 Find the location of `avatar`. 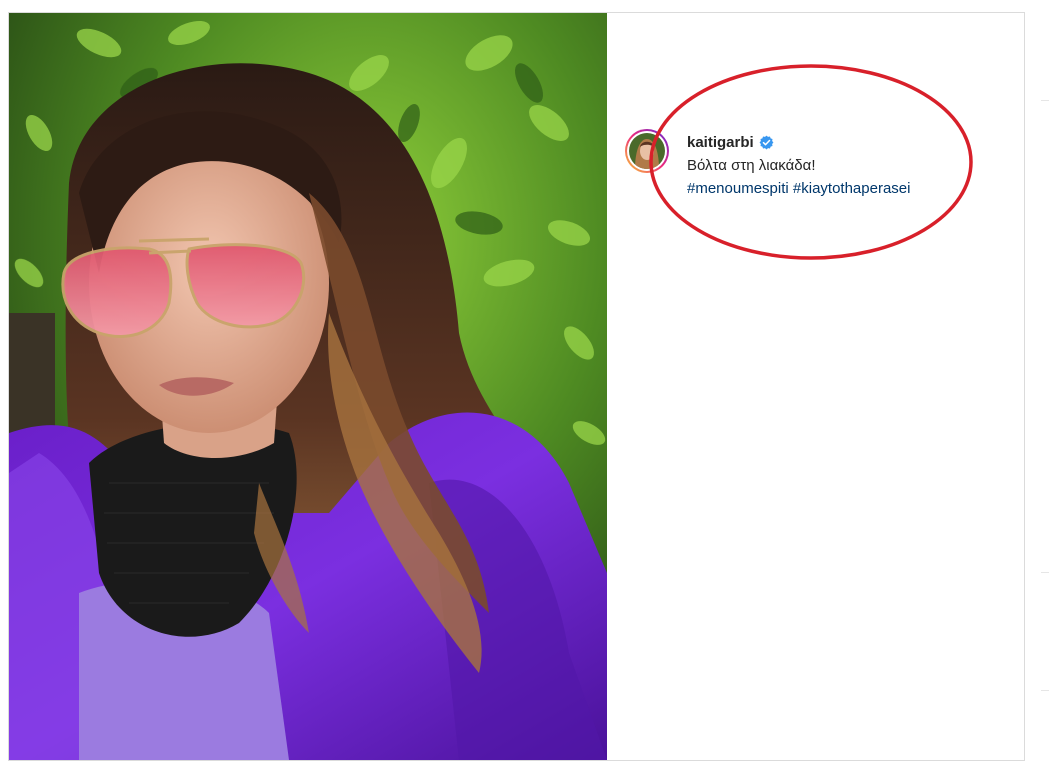

avatar is located at coordinates (647, 151).